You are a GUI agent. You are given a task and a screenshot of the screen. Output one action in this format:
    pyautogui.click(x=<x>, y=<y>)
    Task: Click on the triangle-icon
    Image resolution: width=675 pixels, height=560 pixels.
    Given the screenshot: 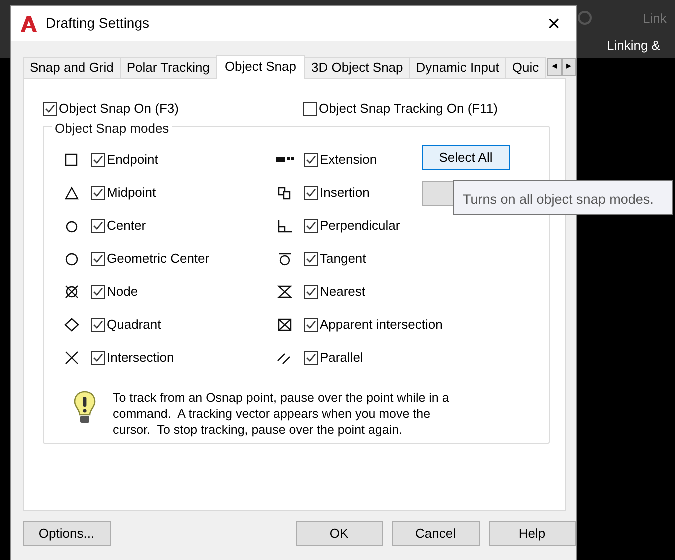 What is the action you would take?
    pyautogui.click(x=72, y=193)
    